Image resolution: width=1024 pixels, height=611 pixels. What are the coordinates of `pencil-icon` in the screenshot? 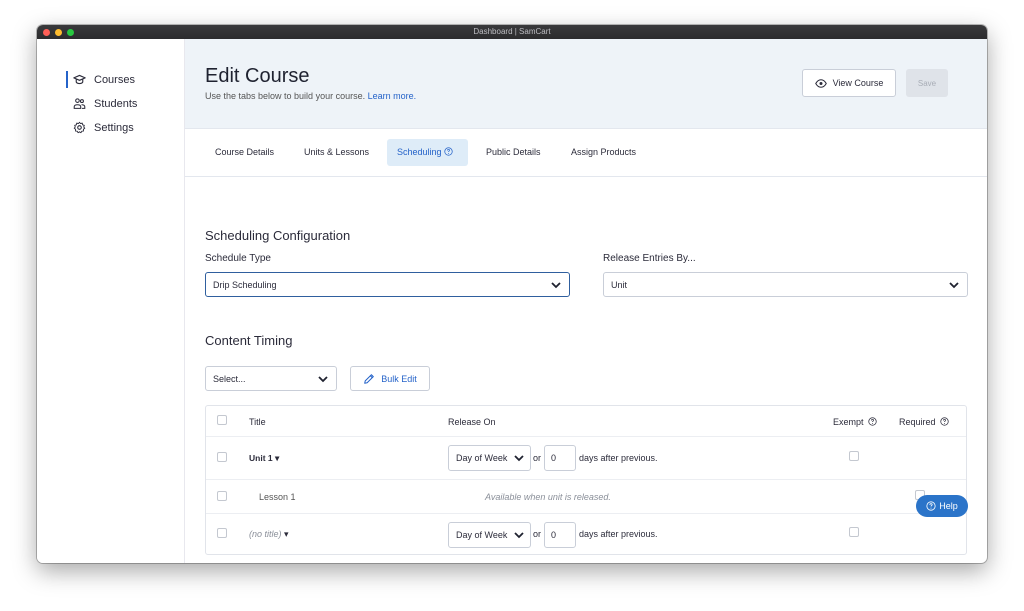 It's located at (369, 379).